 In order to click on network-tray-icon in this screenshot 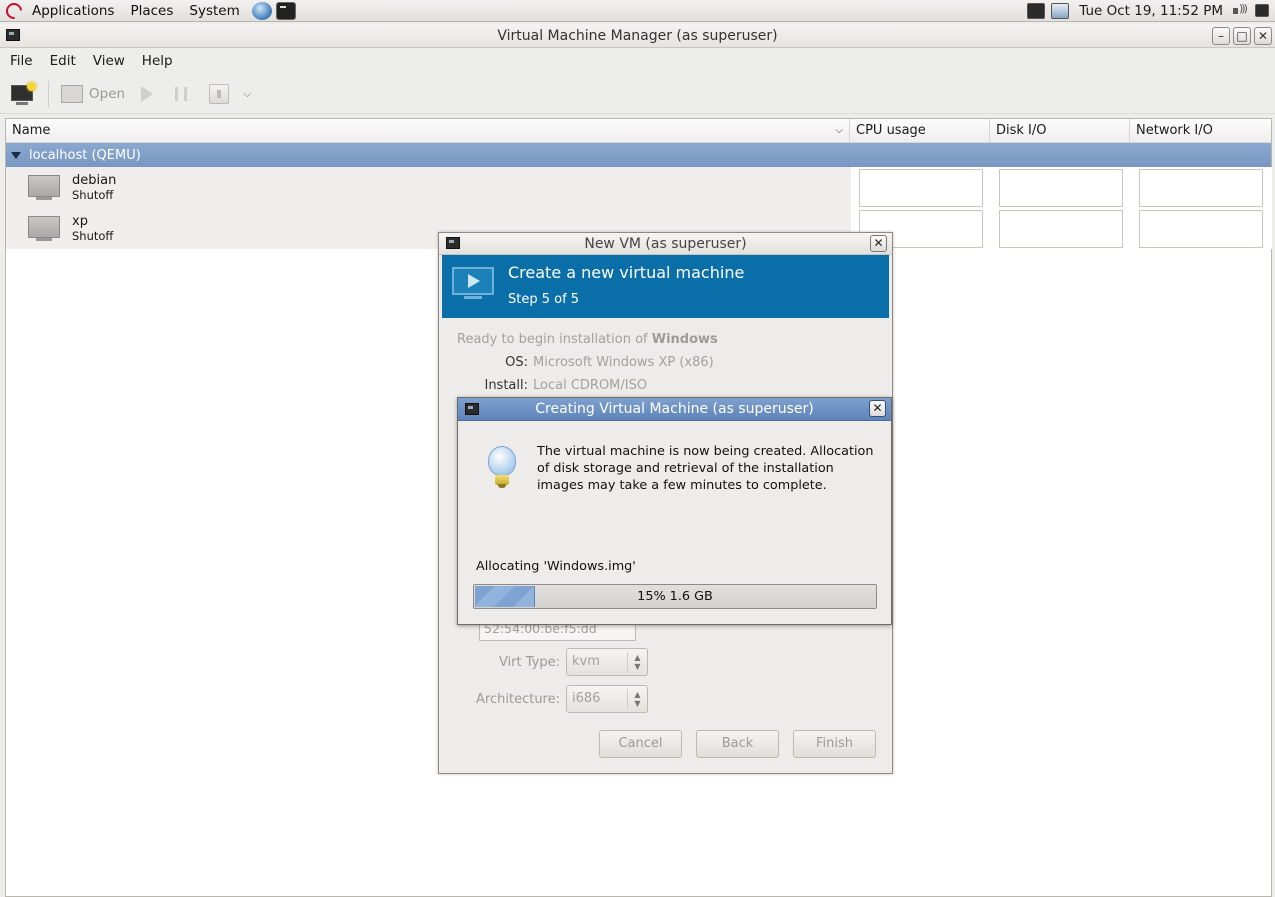, I will do `click(1036, 10)`.